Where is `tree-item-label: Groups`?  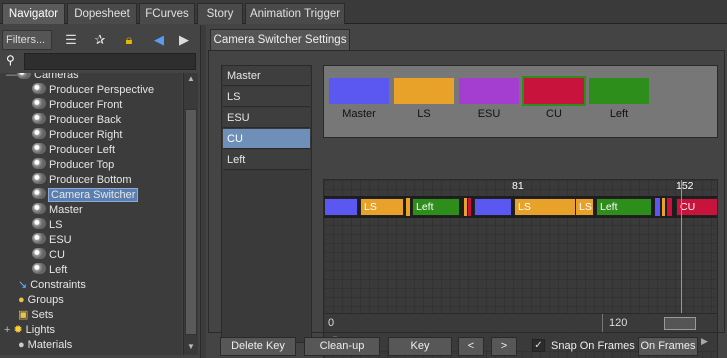 tree-item-label: Groups is located at coordinates (45, 300).